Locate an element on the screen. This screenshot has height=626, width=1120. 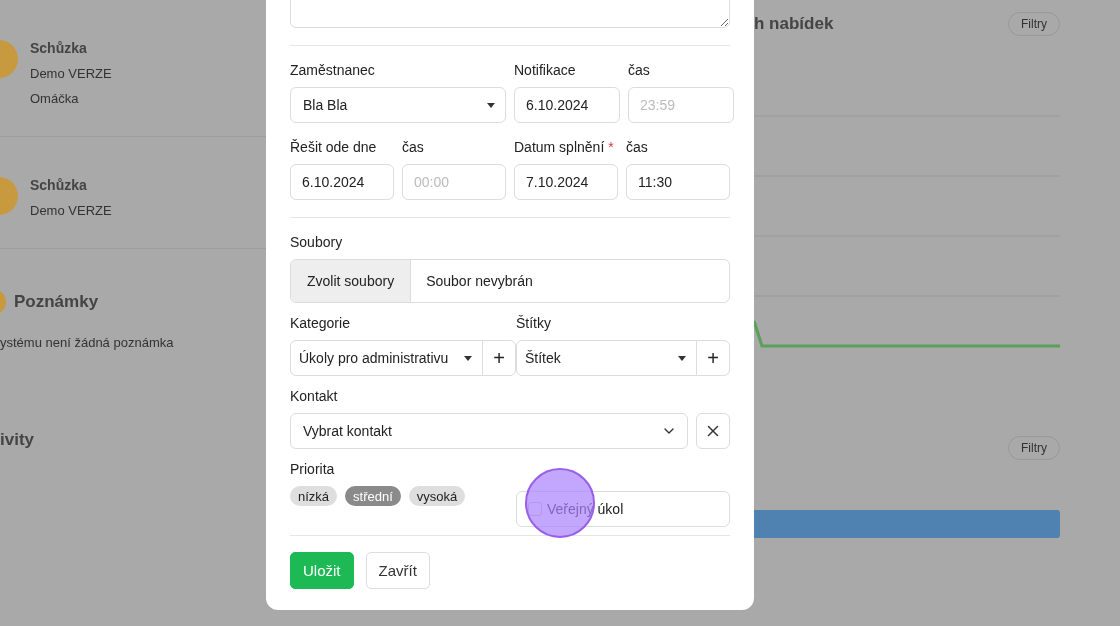
chart-title: h nabídek is located at coordinates (794, 24).